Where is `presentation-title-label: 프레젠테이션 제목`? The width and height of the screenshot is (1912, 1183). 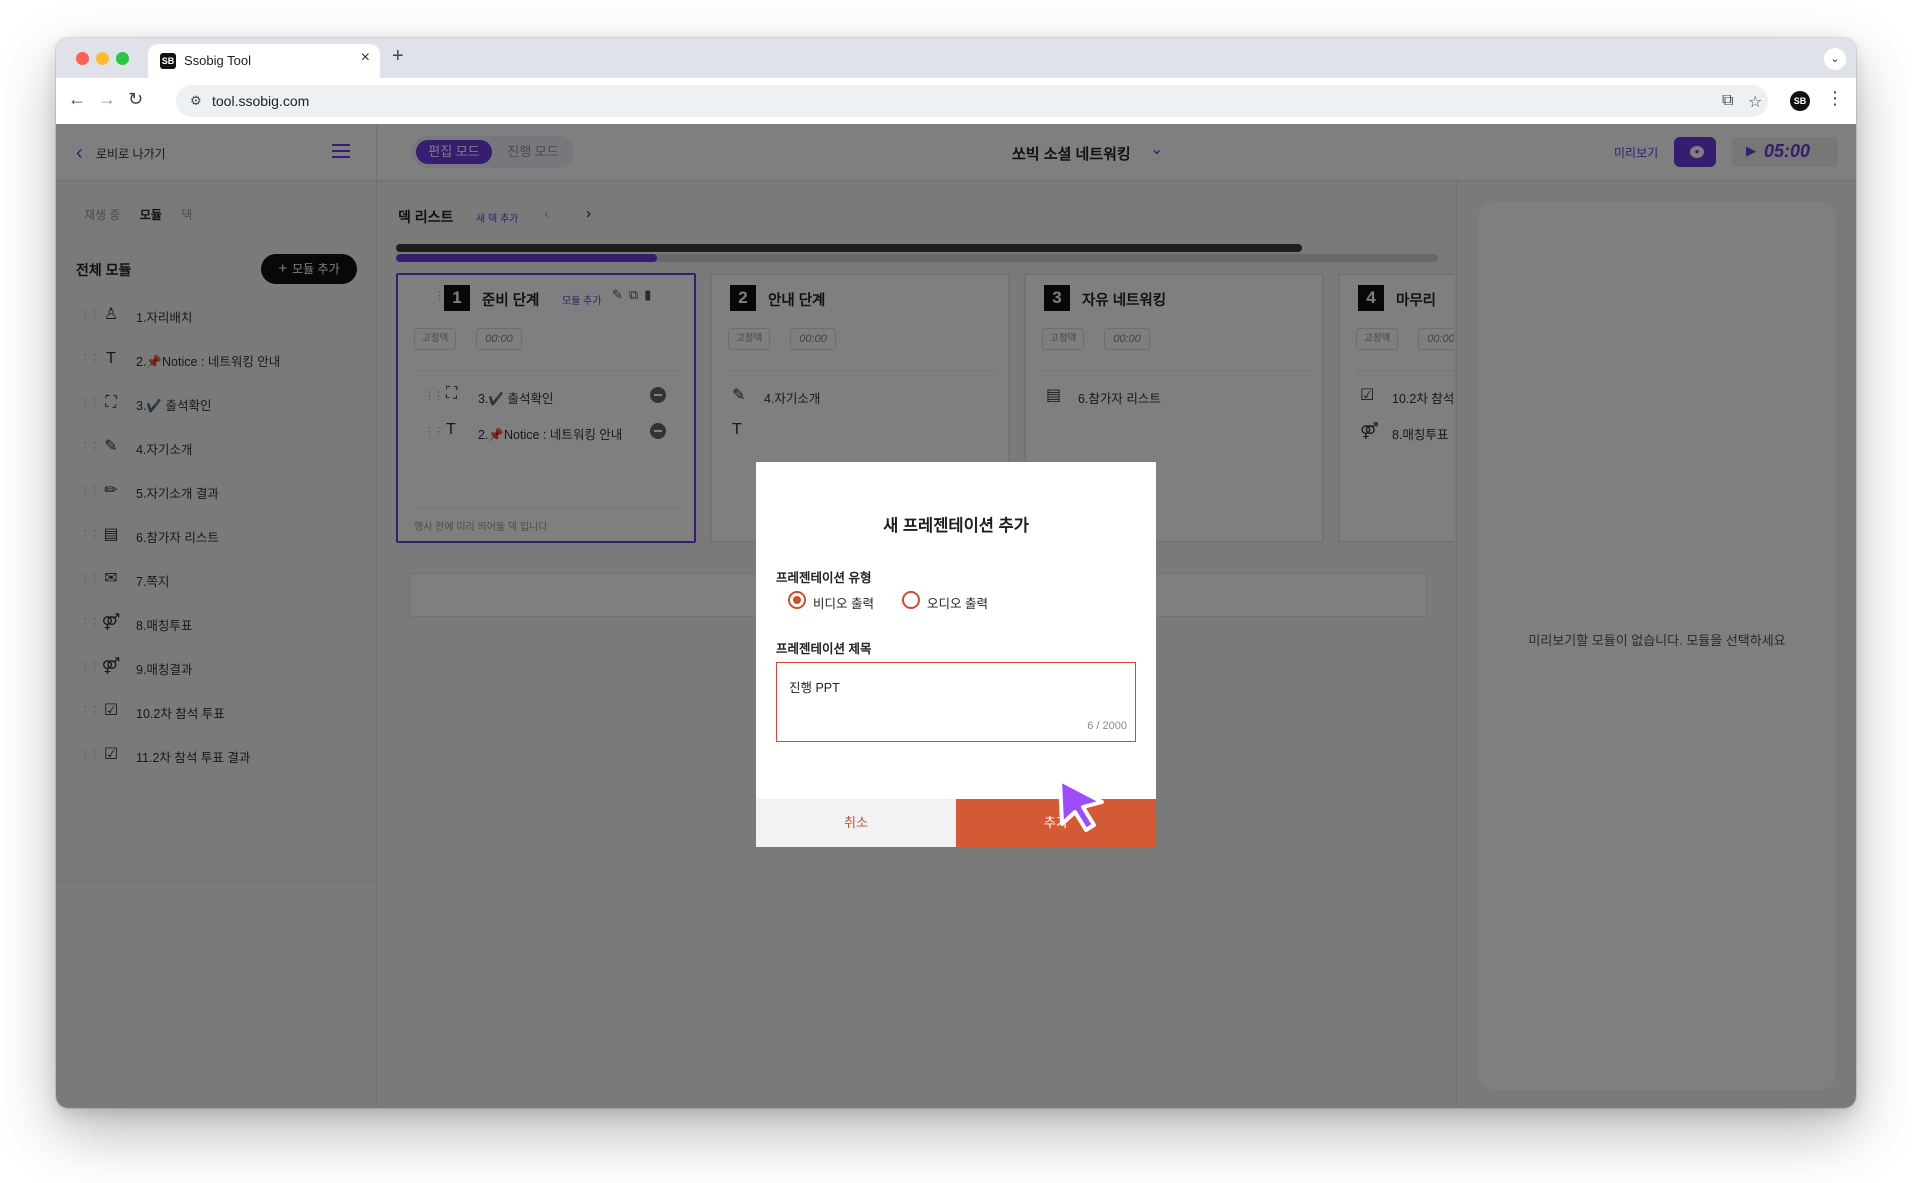
presentation-title-label: 프레젠테이션 제목 is located at coordinates (824, 649).